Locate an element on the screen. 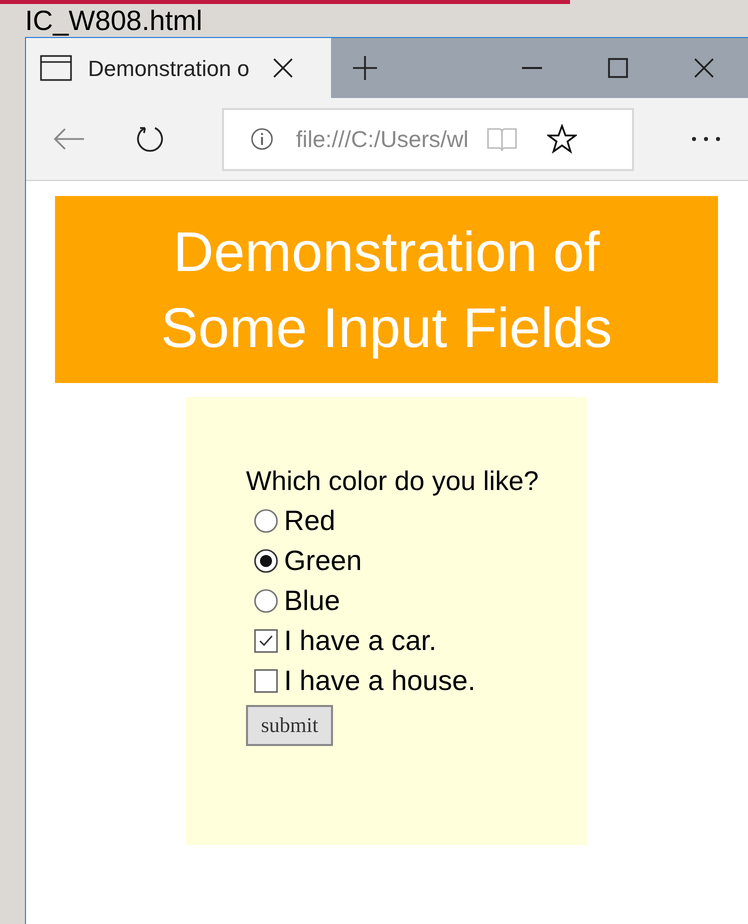  info-icon is located at coordinates (262, 139).